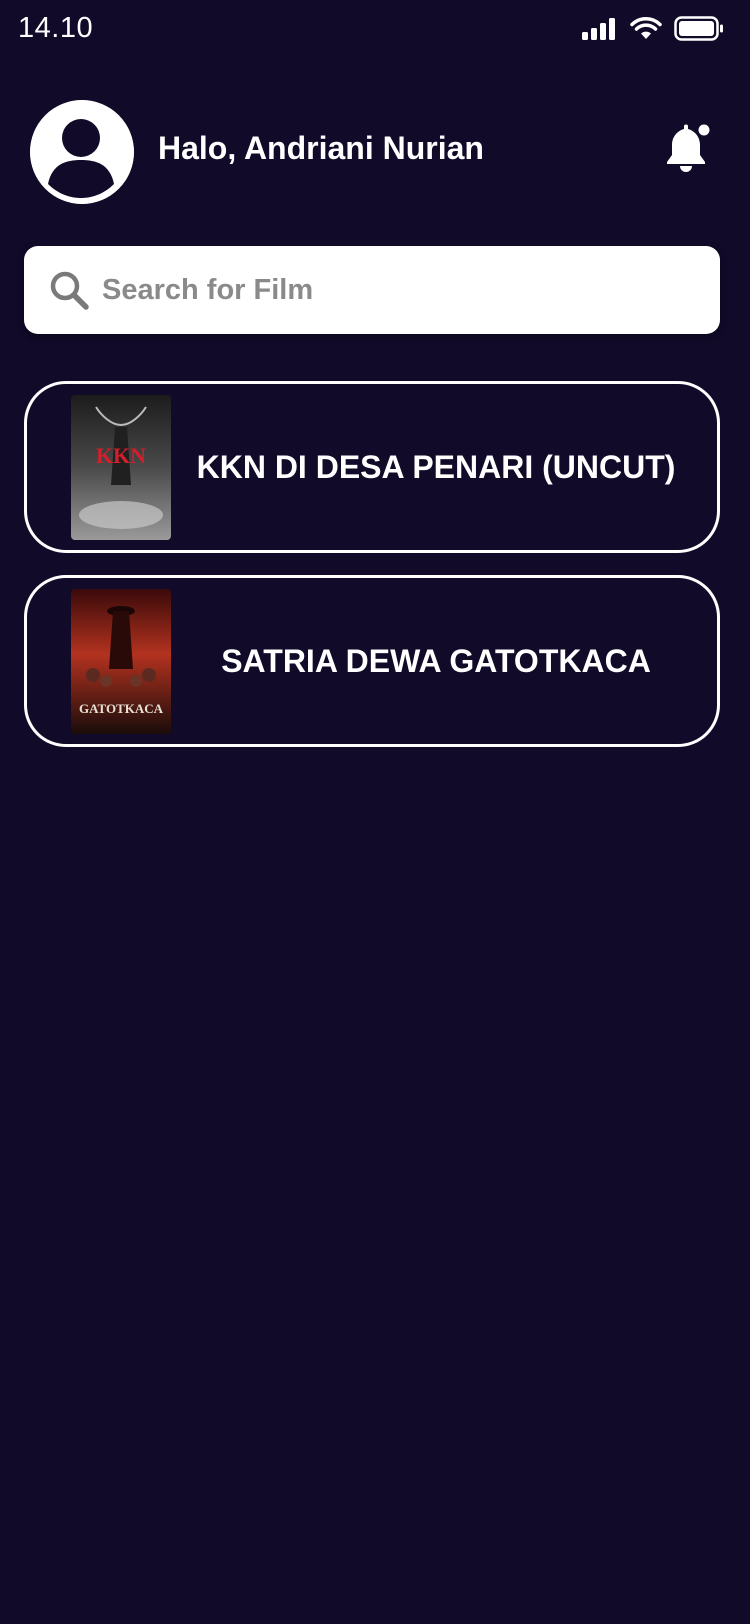 The width and height of the screenshot is (750, 1624). I want to click on bell-icon, so click(690, 146).